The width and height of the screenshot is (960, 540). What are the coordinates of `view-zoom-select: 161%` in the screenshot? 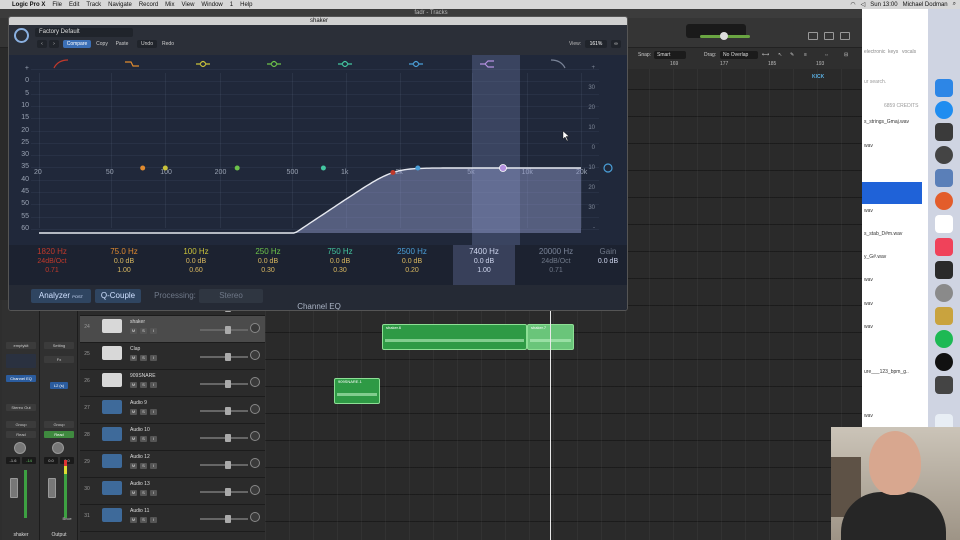 It's located at (596, 44).